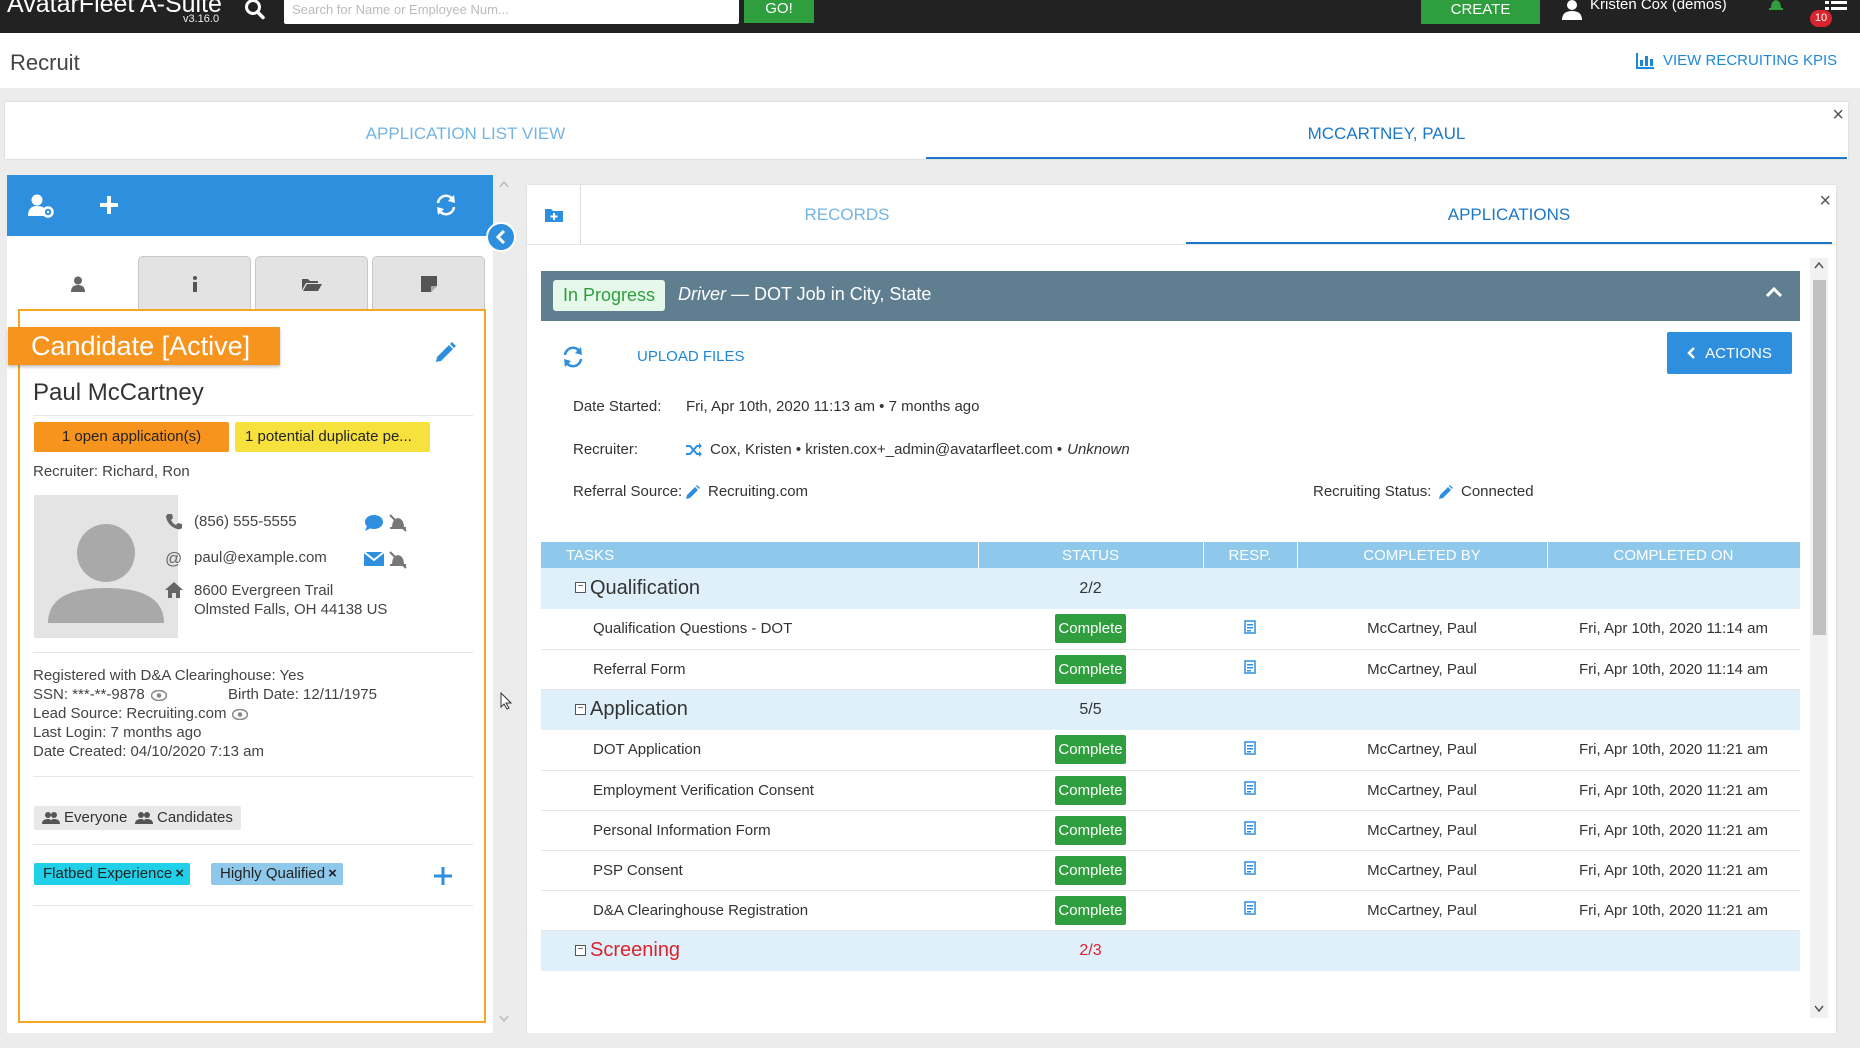 The image size is (1860, 1048). Describe the element at coordinates (759, 910) in the screenshot. I see `task-link: D&A Clearinghouse Registration` at that location.